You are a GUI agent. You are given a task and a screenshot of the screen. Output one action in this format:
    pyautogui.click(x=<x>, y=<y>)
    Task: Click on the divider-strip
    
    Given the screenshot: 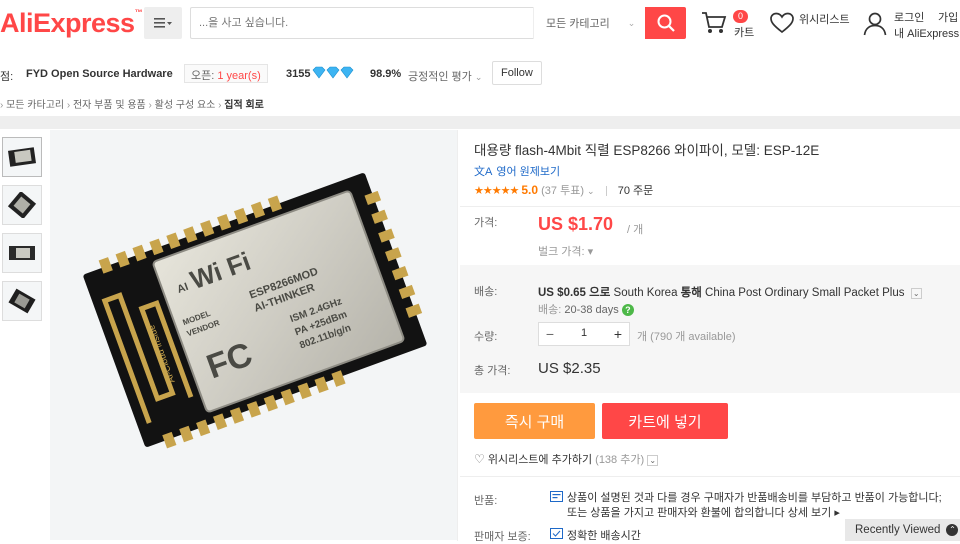 What is the action you would take?
    pyautogui.click(x=480, y=122)
    